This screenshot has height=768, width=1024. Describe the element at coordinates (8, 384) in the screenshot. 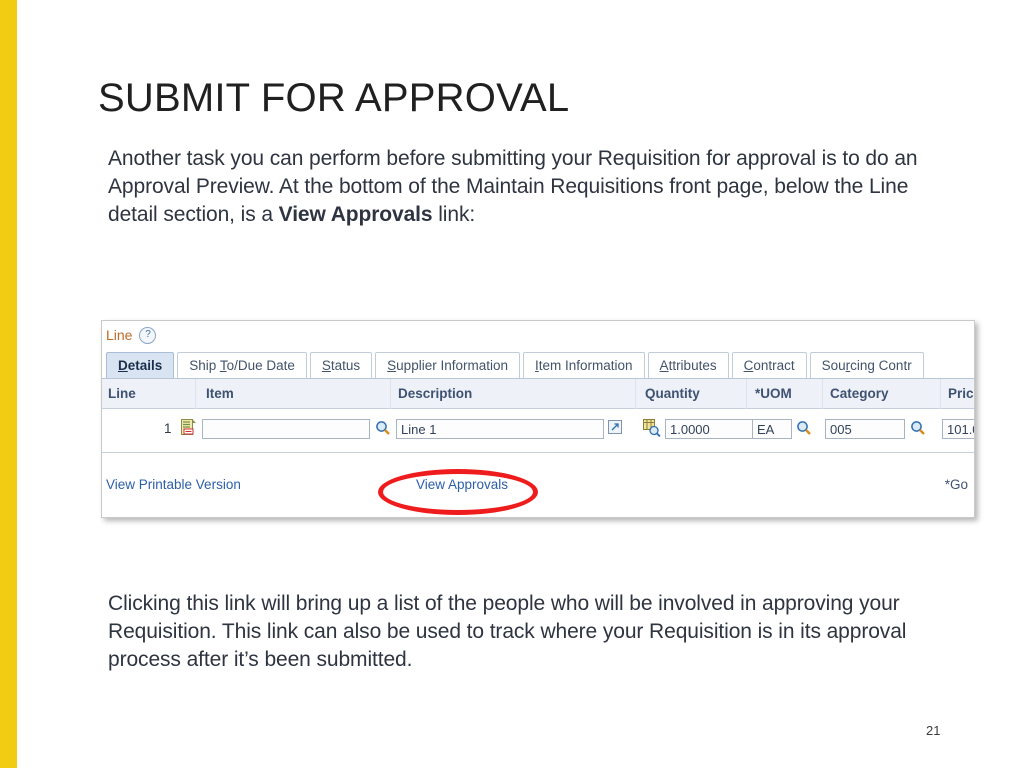

I see `left-accent-bar` at that location.